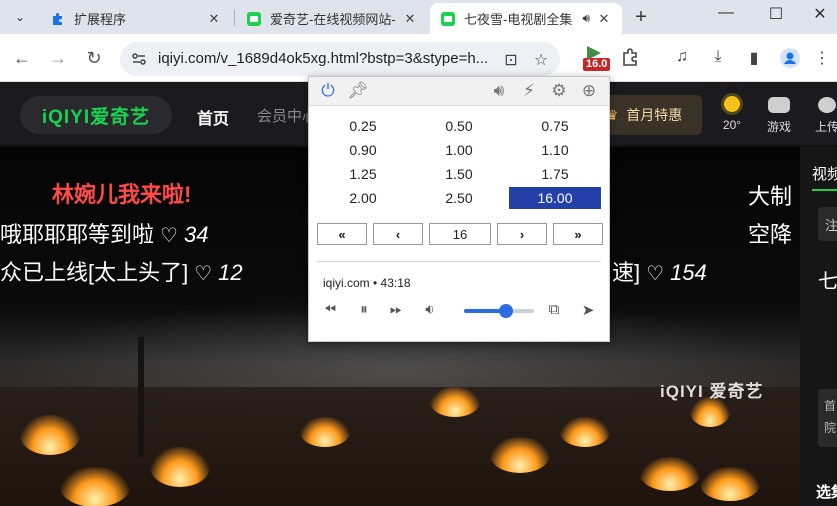  Describe the element at coordinates (398, 234) in the screenshot. I see `rewind-button: ‹` at that location.